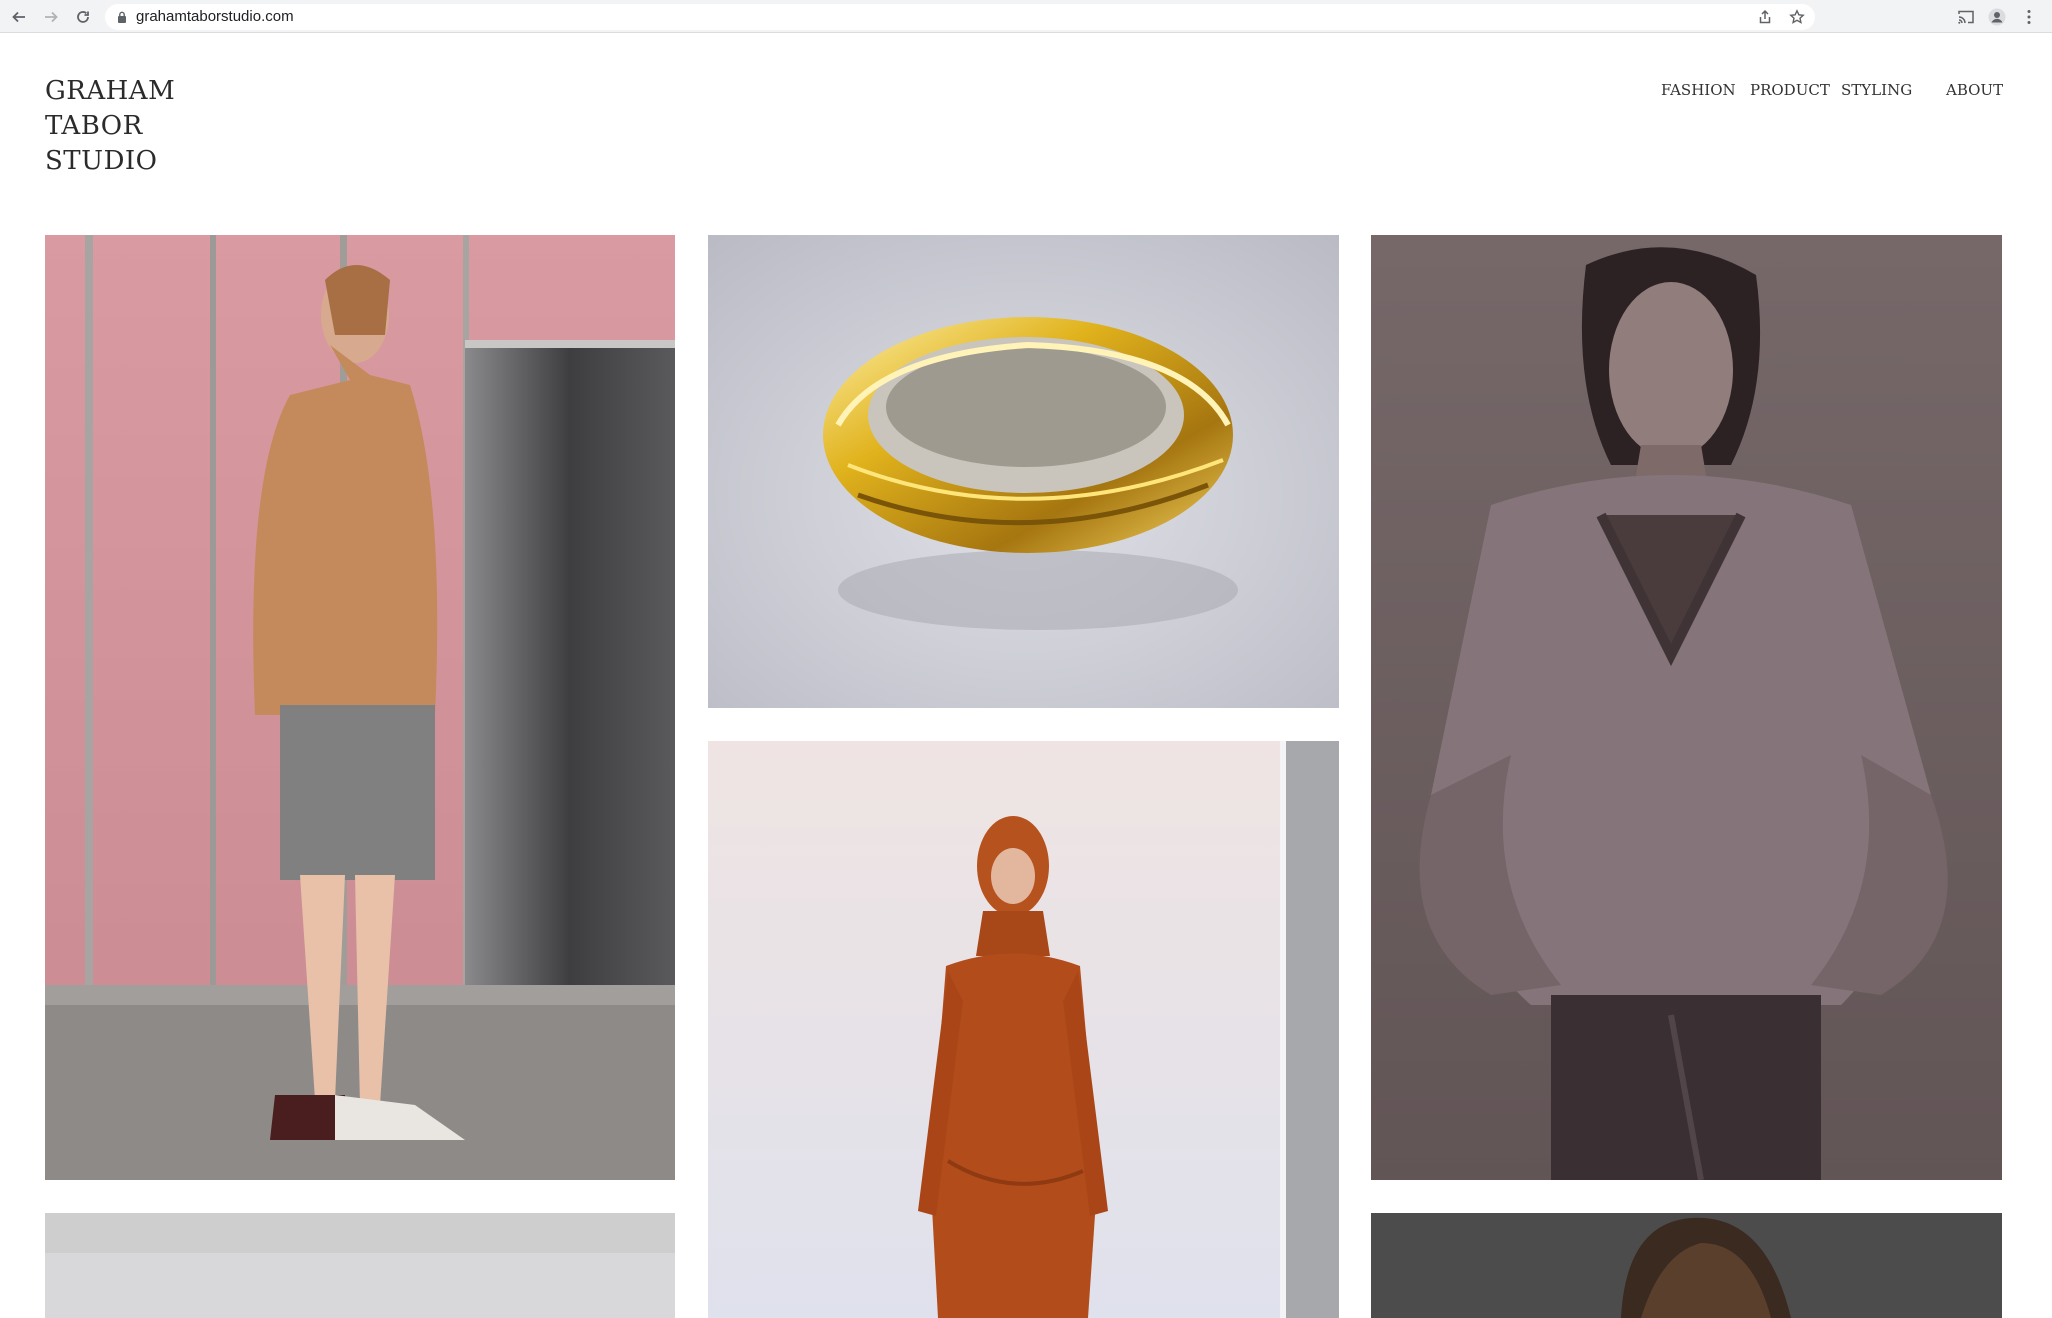 The height and width of the screenshot is (1318, 2052). Describe the element at coordinates (1765, 17) in the screenshot. I see `share-icon` at that location.